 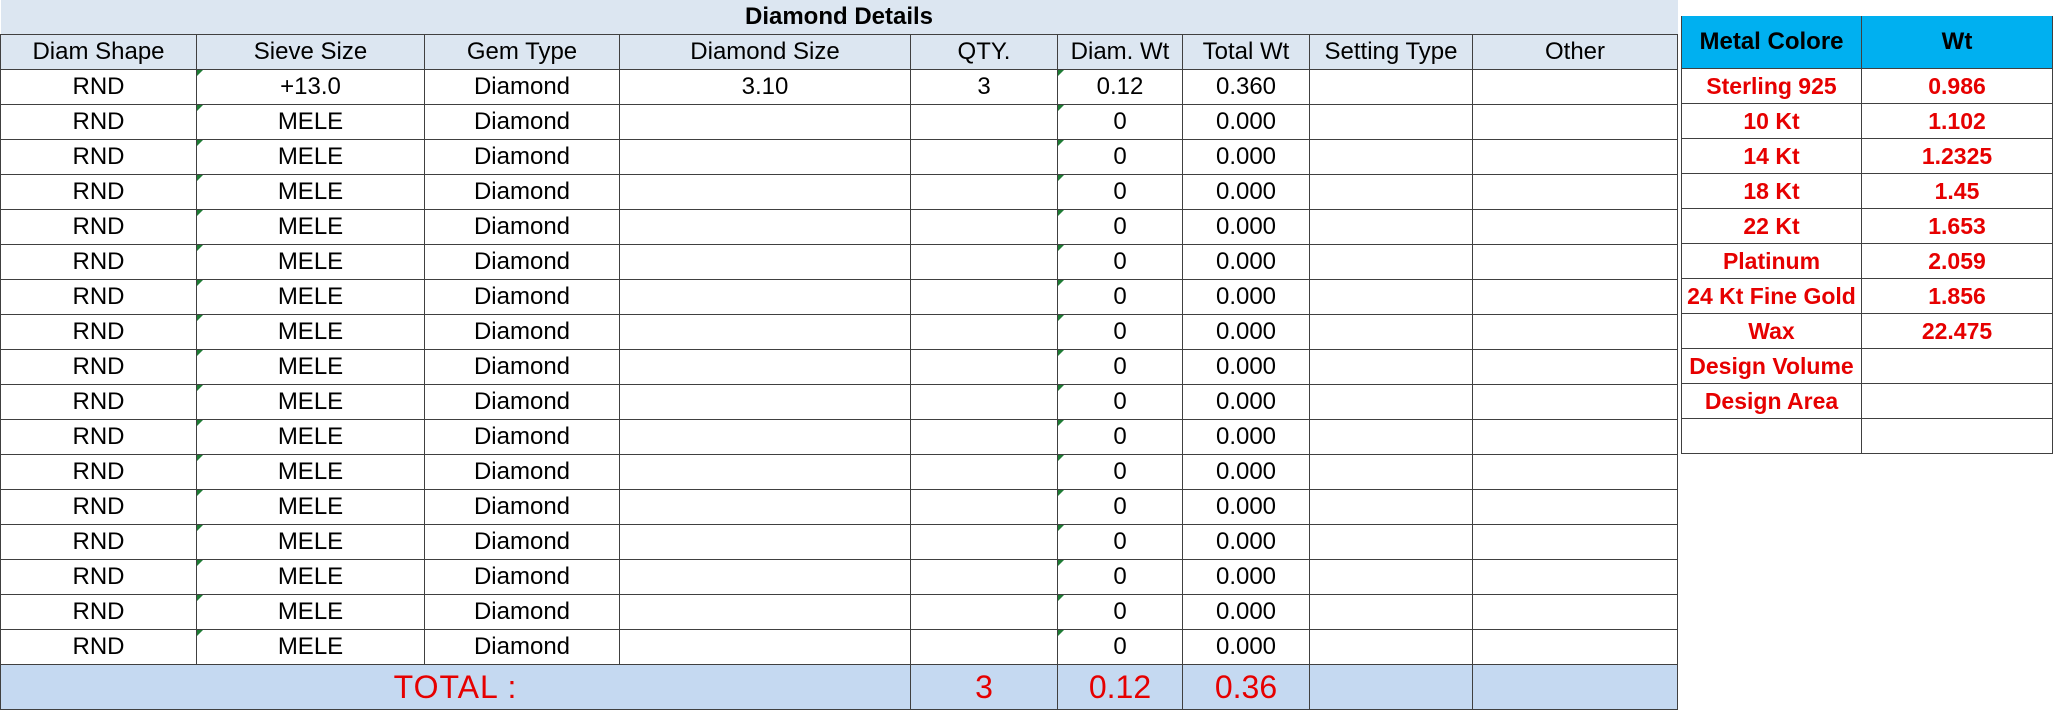 I want to click on metal-name-cell: Design Area, so click(x=1771, y=401).